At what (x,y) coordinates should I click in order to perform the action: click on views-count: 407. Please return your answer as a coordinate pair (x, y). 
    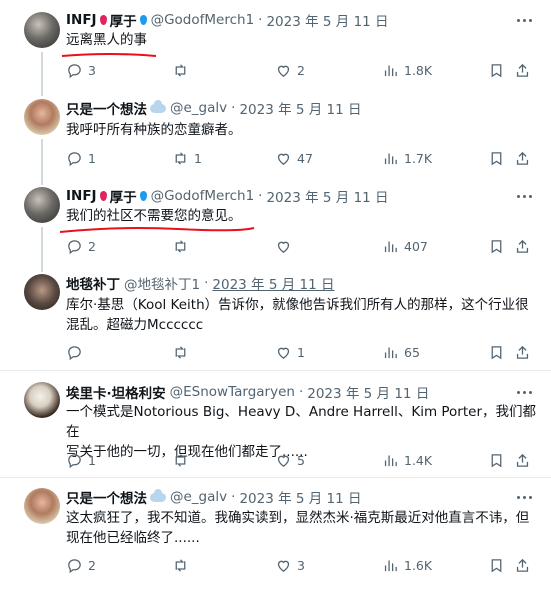
    Looking at the image, I should click on (416, 246).